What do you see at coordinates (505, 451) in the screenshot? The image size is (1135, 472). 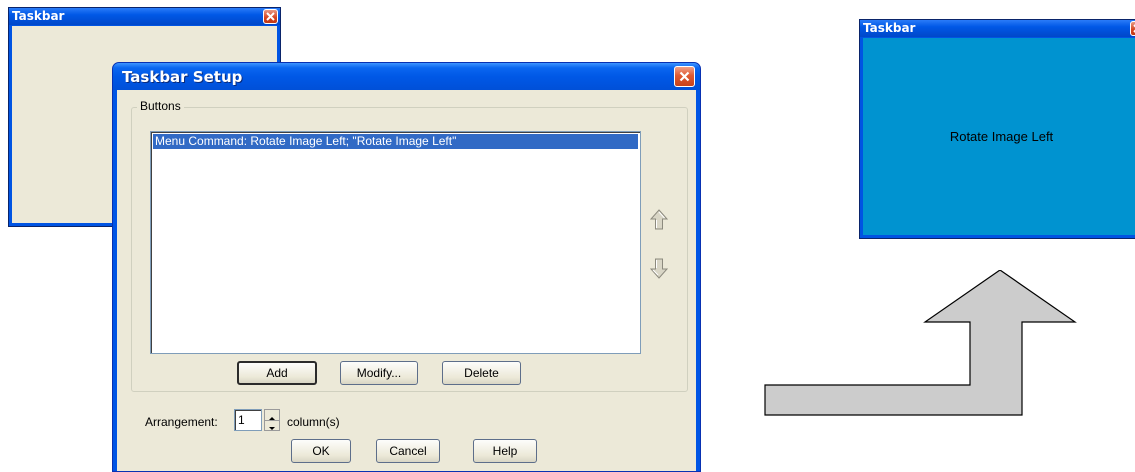 I see `help-button: Help` at bounding box center [505, 451].